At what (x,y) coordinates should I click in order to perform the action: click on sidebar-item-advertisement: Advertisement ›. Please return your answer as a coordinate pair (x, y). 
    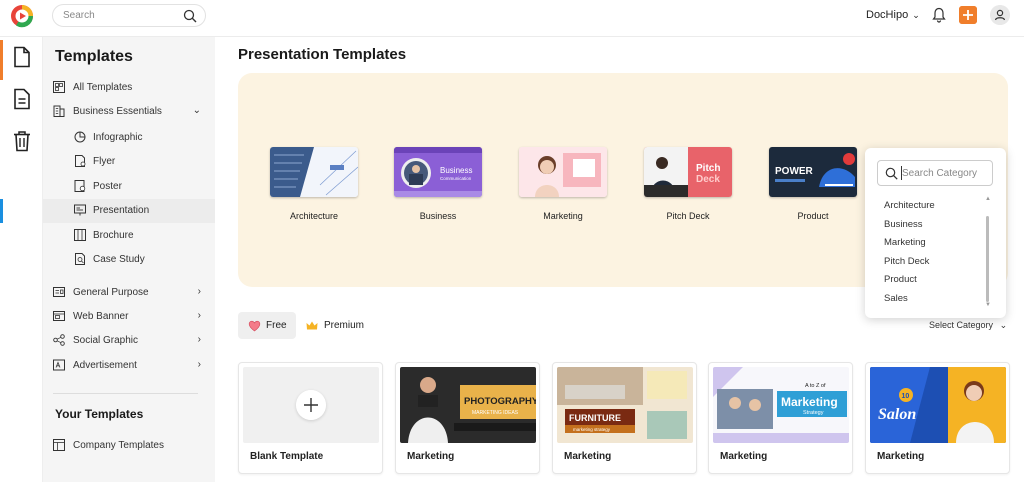
    Looking at the image, I should click on (129, 366).